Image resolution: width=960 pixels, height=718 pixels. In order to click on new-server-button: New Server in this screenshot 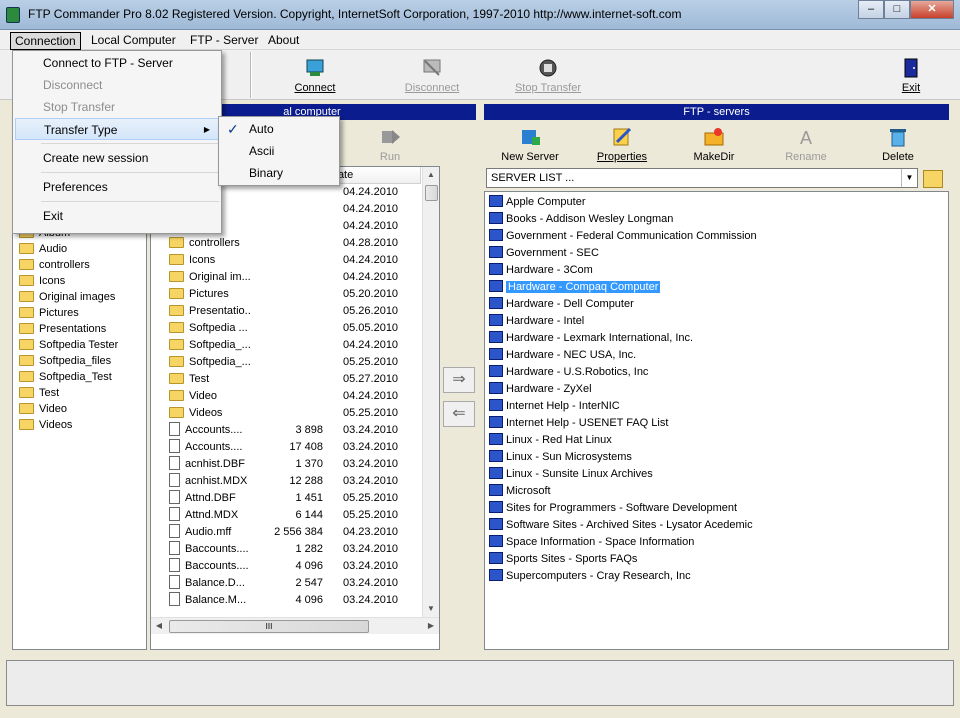, I will do `click(530, 143)`.